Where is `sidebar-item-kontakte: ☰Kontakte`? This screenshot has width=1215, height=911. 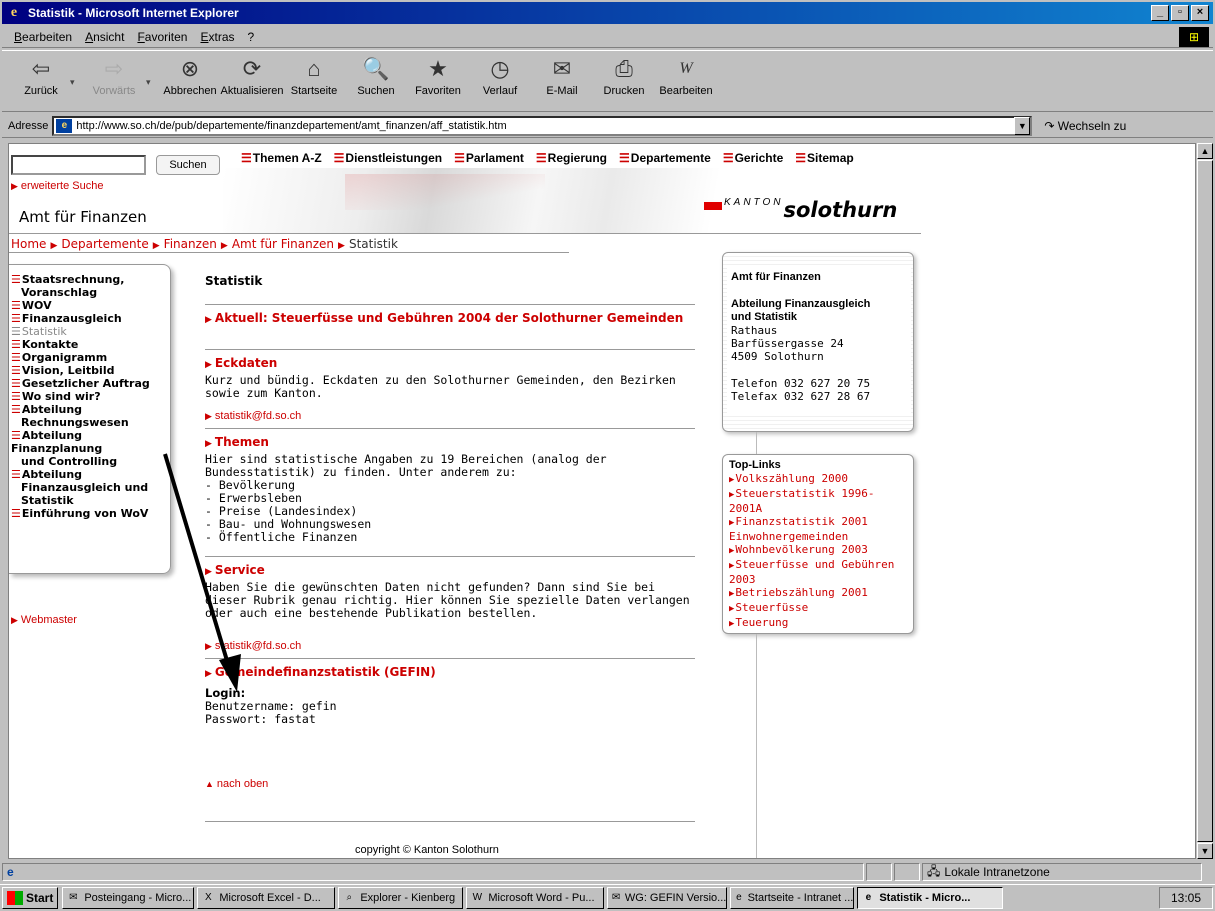 sidebar-item-kontakte: ☰Kontakte is located at coordinates (90, 344).